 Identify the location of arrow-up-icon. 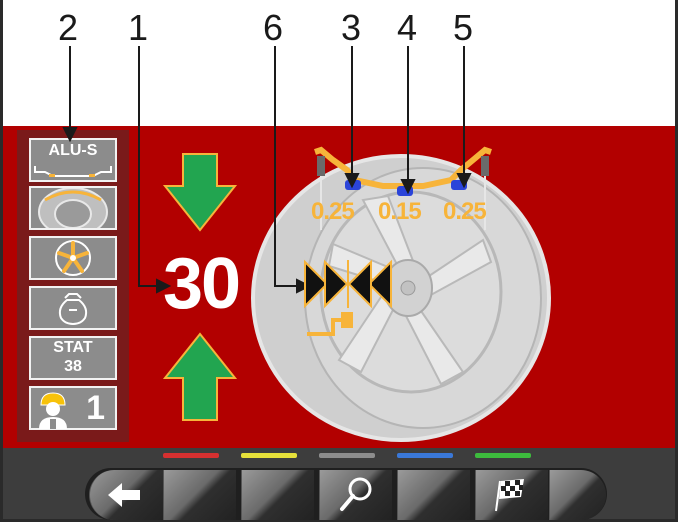
(200, 376).